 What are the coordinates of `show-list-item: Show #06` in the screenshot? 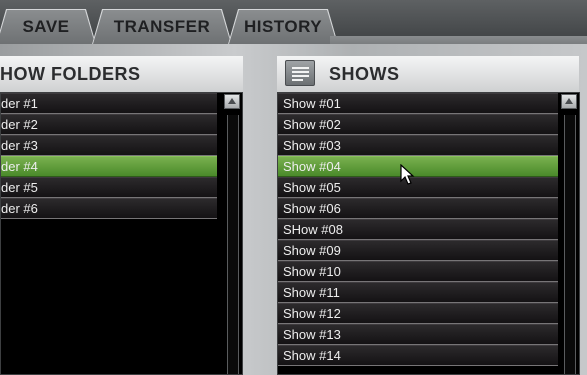 It's located at (418, 208).